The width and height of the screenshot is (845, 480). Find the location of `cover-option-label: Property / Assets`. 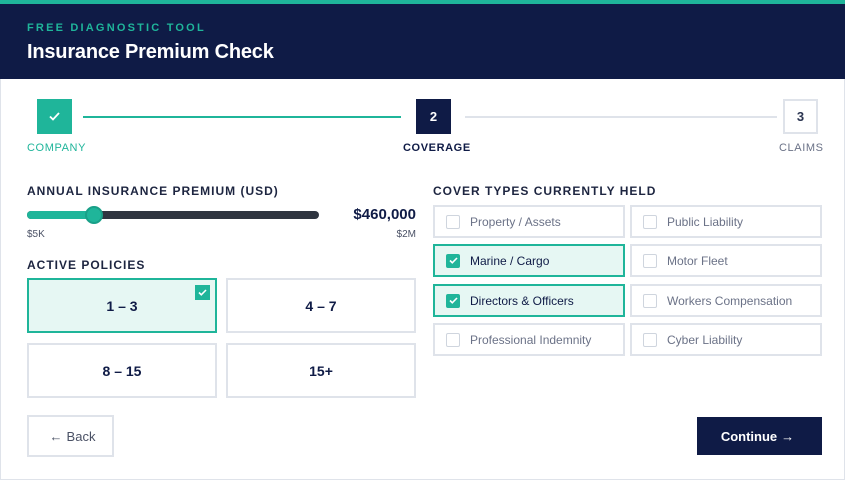

cover-option-label: Property / Assets is located at coordinates (515, 221).